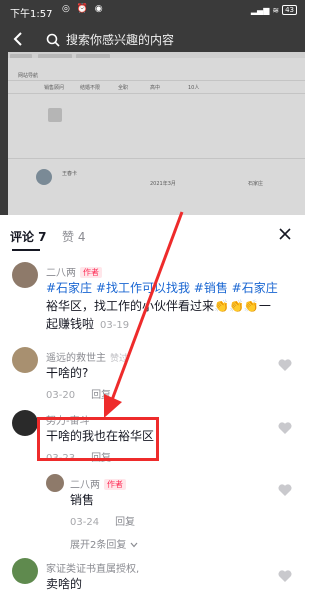 The image size is (320, 600). What do you see at coordinates (155, 88) in the screenshot?
I see `bg-table-header-4: 高中` at bounding box center [155, 88].